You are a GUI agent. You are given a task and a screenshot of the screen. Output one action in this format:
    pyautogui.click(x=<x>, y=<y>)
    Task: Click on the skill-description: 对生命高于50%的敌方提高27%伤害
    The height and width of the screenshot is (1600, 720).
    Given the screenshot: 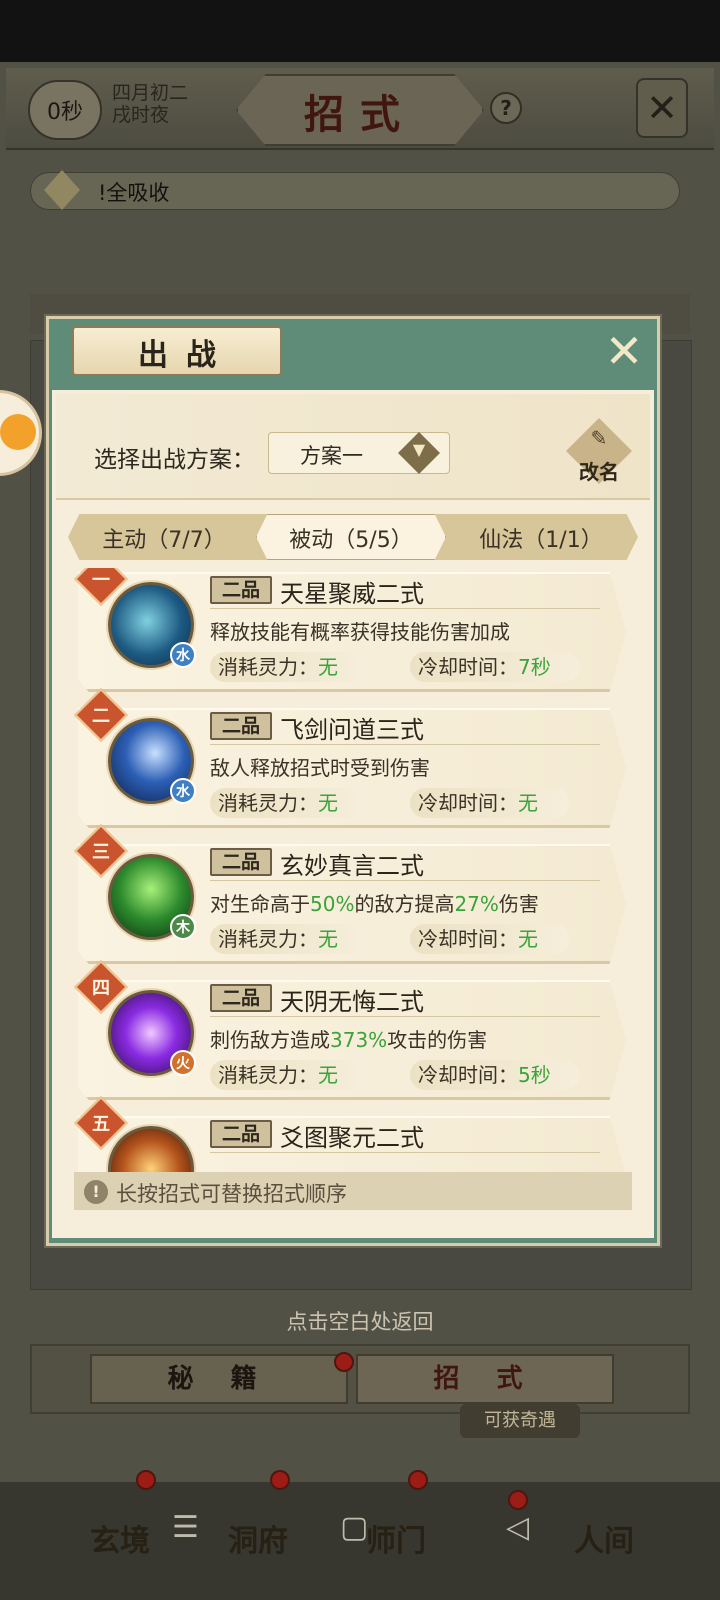 What is the action you would take?
    pyautogui.click(x=374, y=902)
    